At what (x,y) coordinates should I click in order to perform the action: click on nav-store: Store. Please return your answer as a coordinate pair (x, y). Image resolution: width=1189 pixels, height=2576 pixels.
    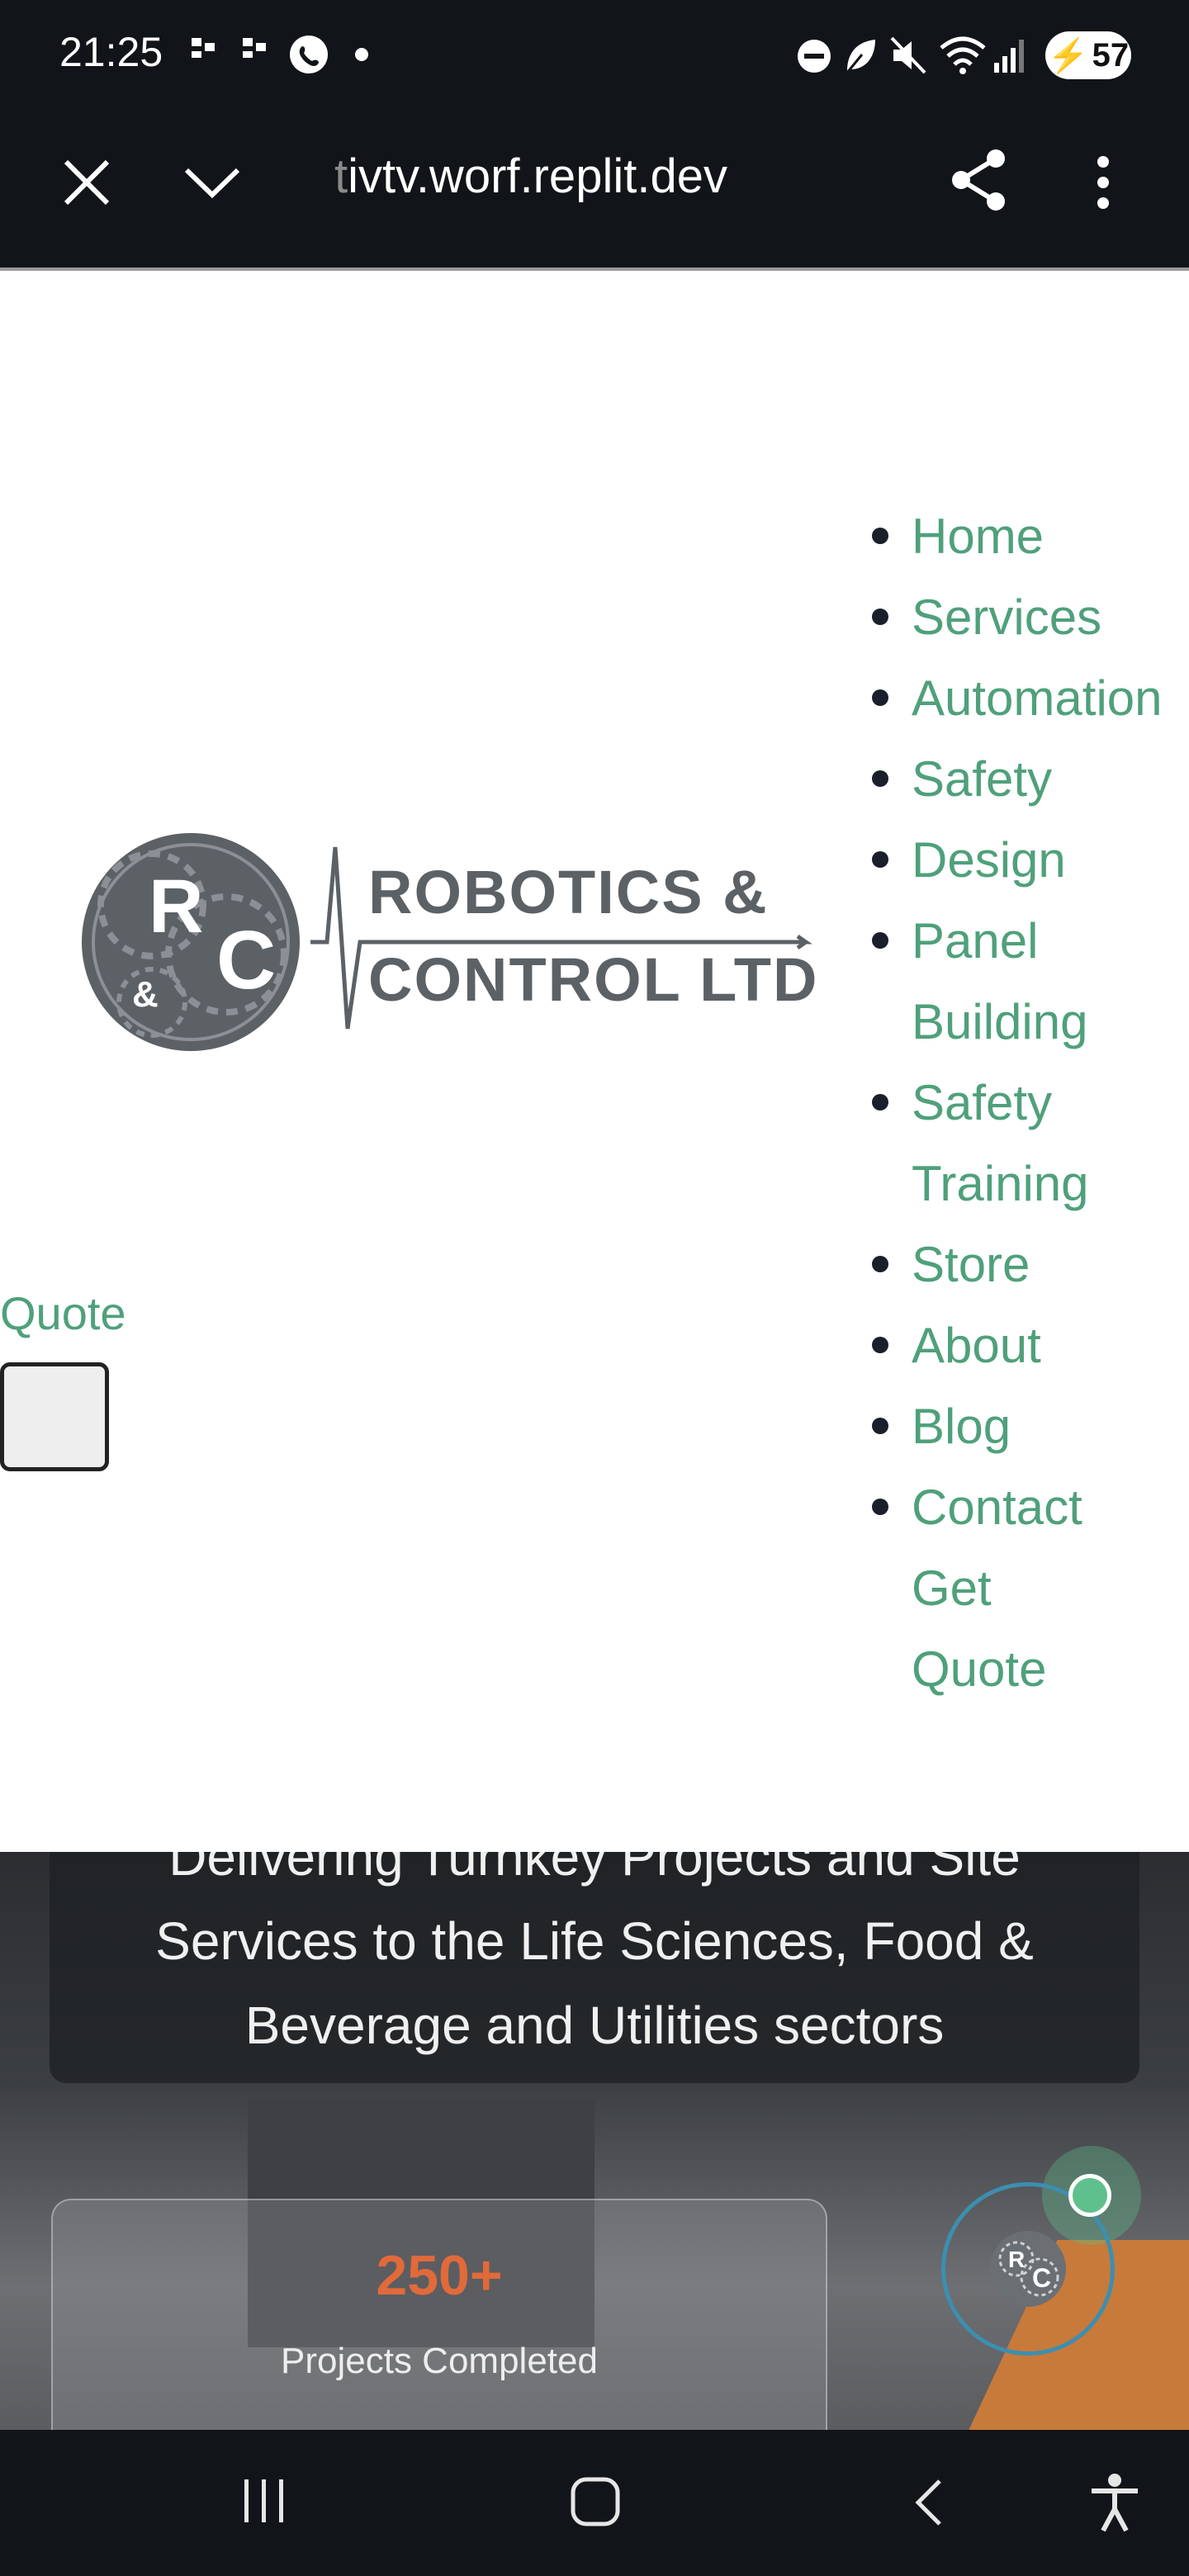
    Looking at the image, I should click on (971, 1264).